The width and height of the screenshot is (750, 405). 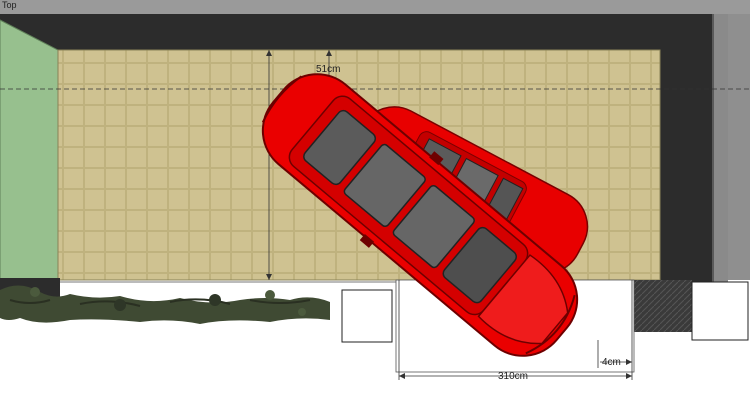 What do you see at coordinates (611, 362) in the screenshot?
I see `dimension-label-side-gap: 4cm` at bounding box center [611, 362].